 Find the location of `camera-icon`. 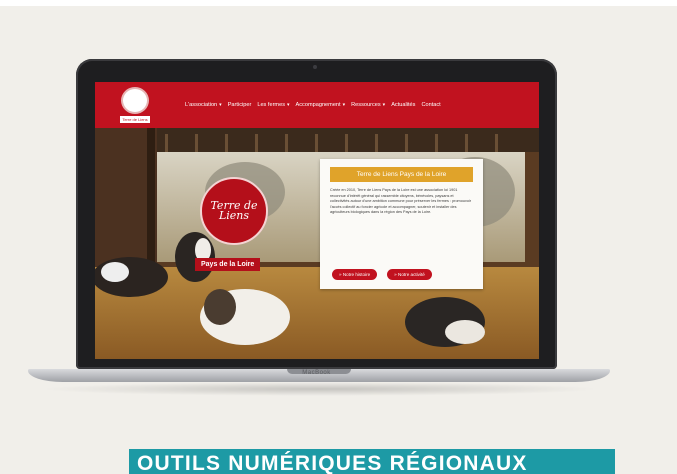

camera-icon is located at coordinates (315, 67).